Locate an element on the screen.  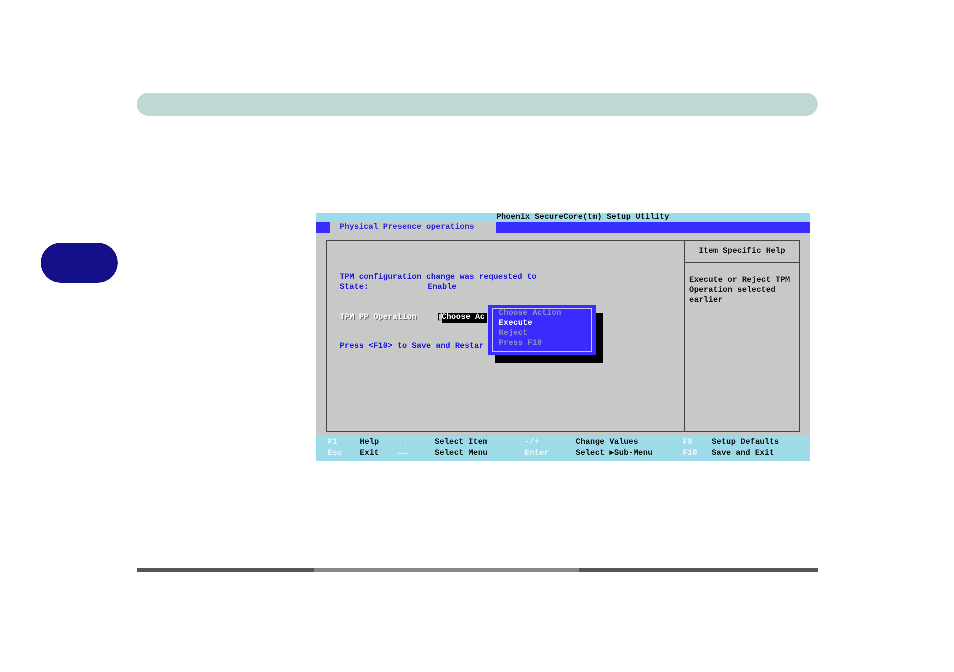
key-action: Save and Exit is located at coordinates (743, 454).